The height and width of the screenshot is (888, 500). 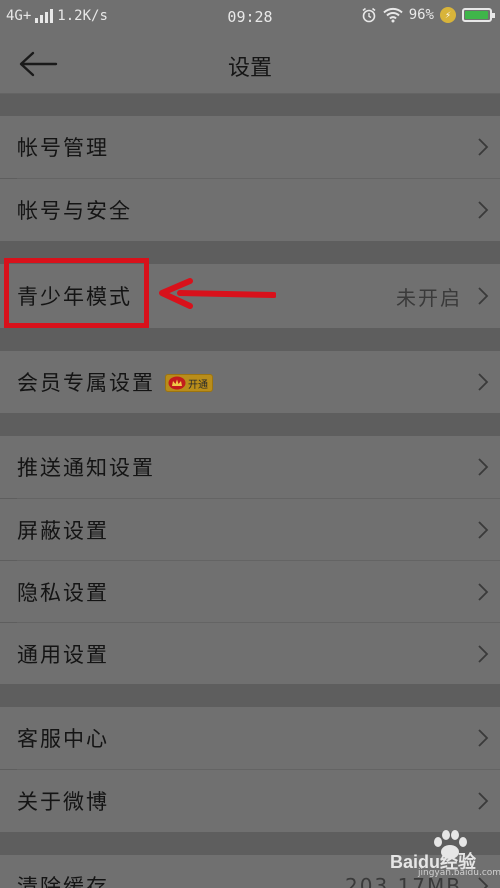 I want to click on row-label: 推送通知设置, so click(x=86, y=468).